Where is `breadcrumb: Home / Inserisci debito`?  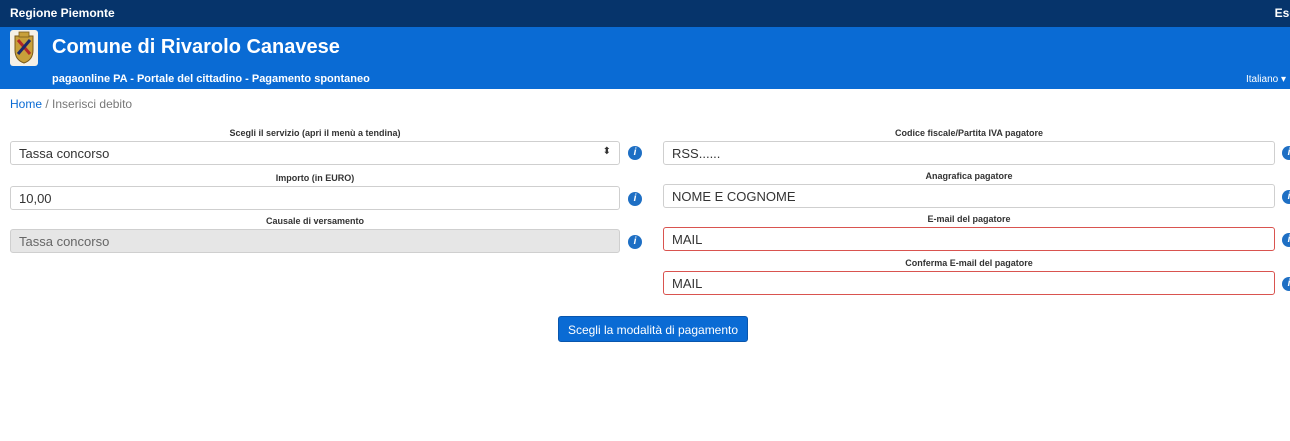 breadcrumb: Home / Inserisci debito is located at coordinates (71, 104).